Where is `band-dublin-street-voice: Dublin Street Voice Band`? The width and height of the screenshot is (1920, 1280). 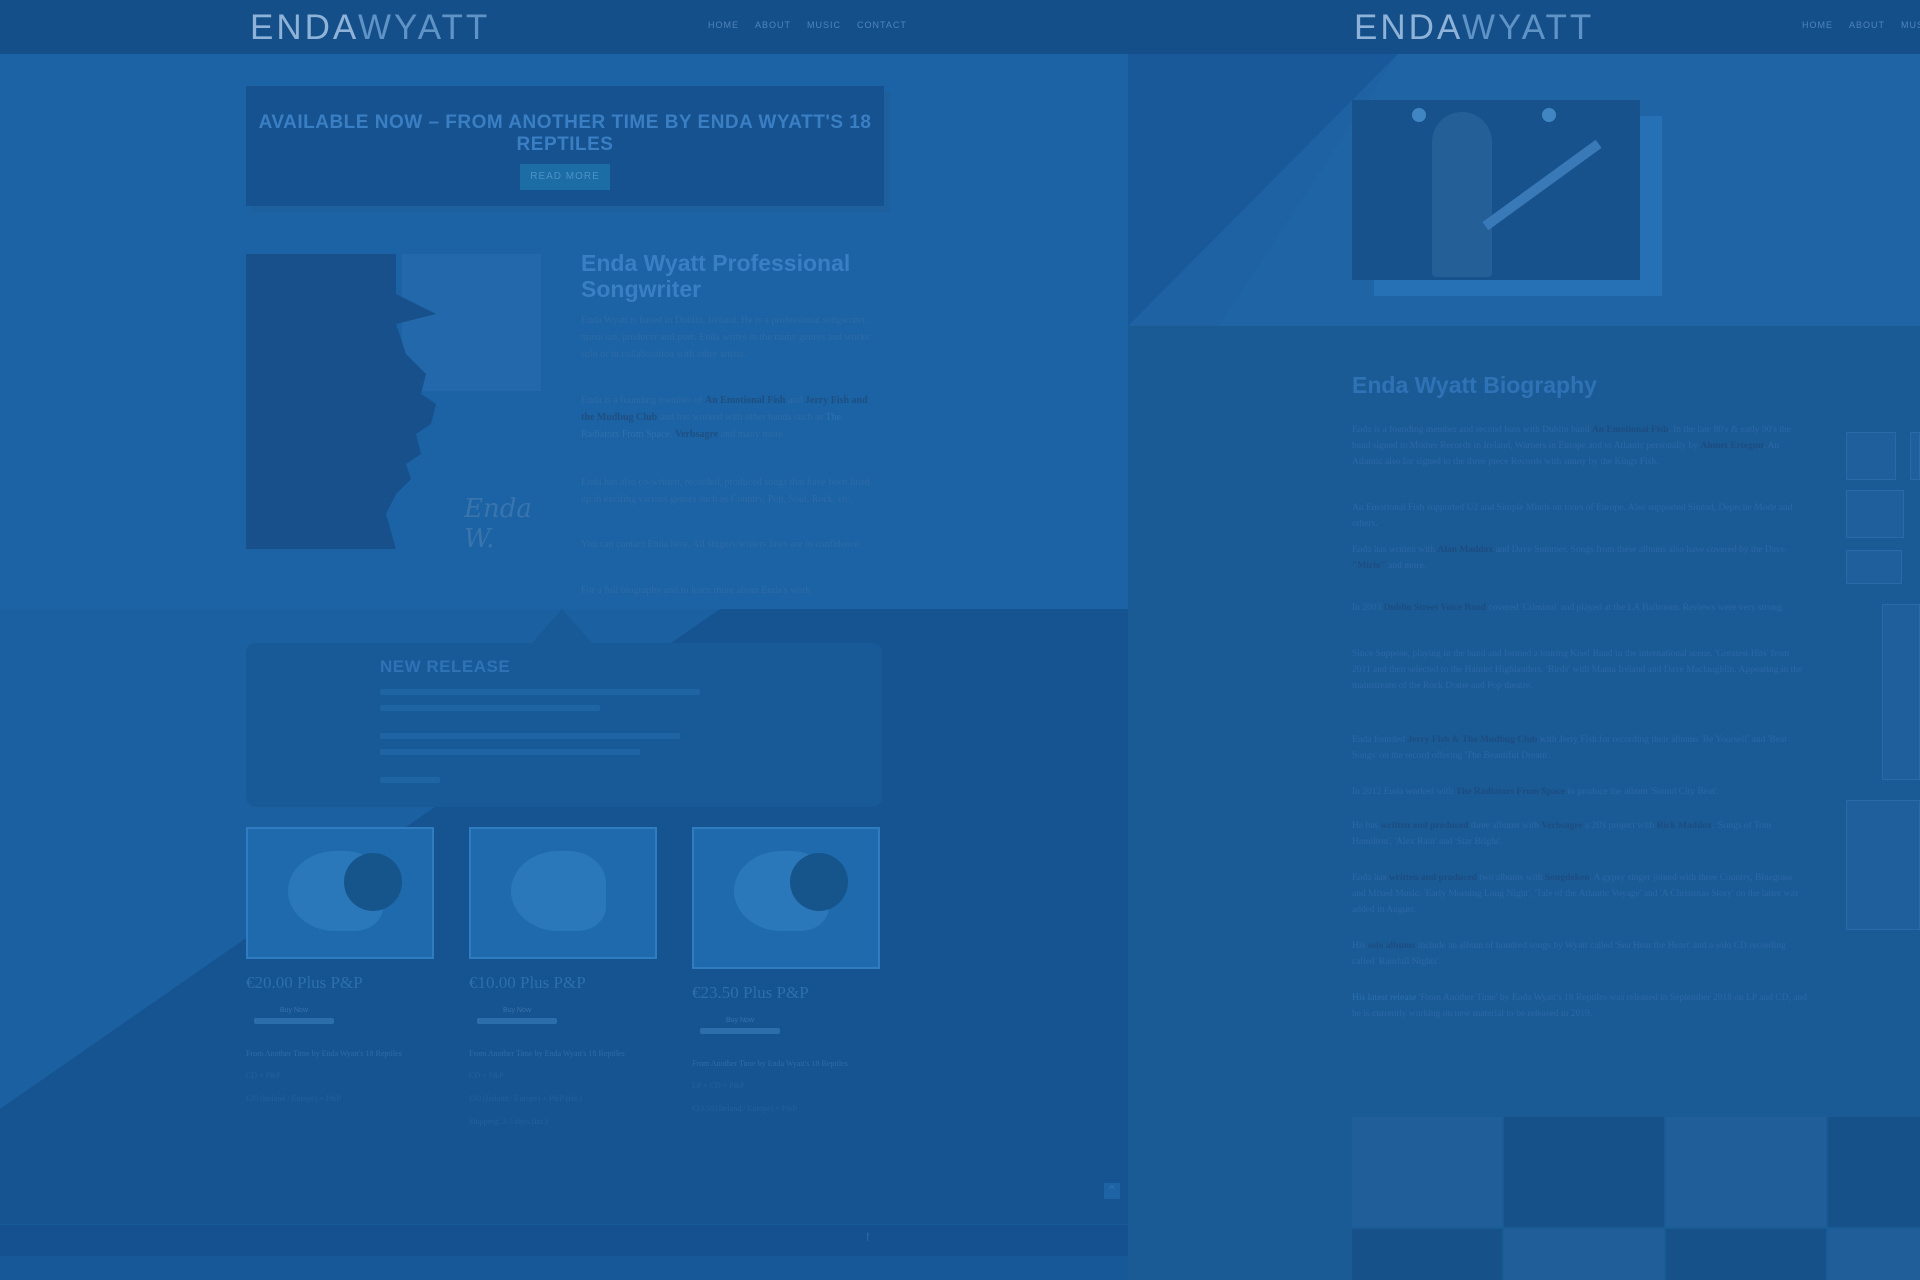 band-dublin-street-voice: Dublin Street Voice Band is located at coordinates (1435, 608).